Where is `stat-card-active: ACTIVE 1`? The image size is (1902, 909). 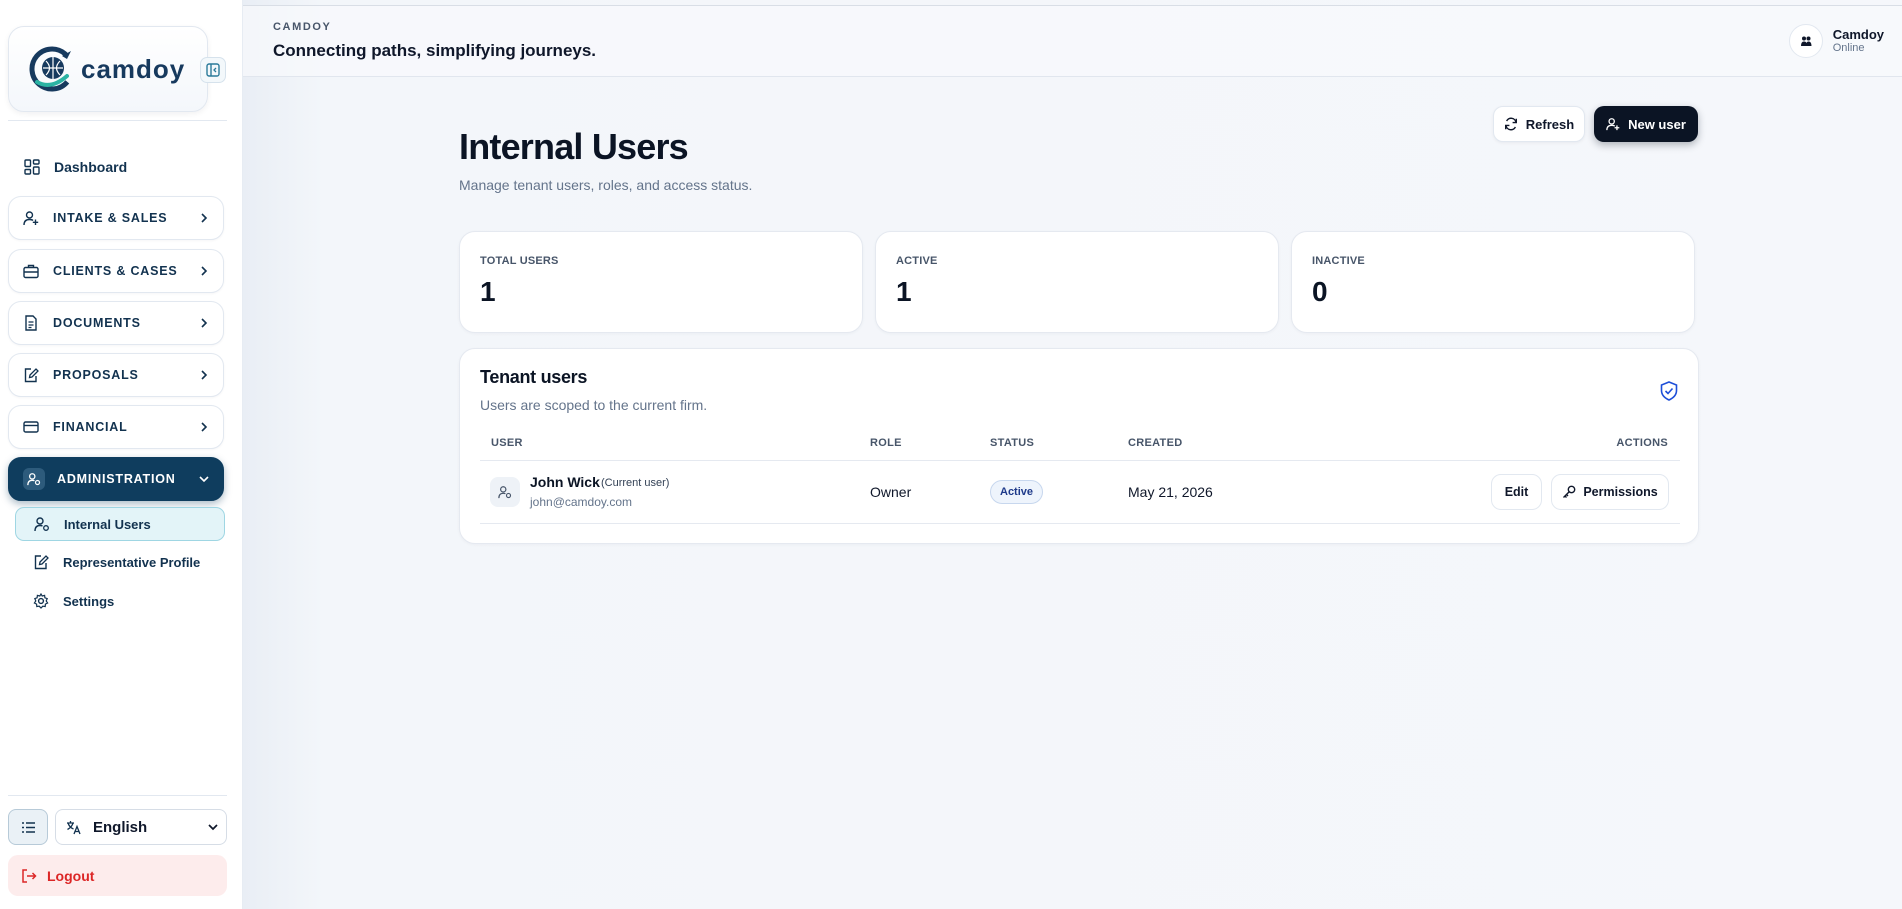
stat-card-active: ACTIVE 1 is located at coordinates (1077, 282).